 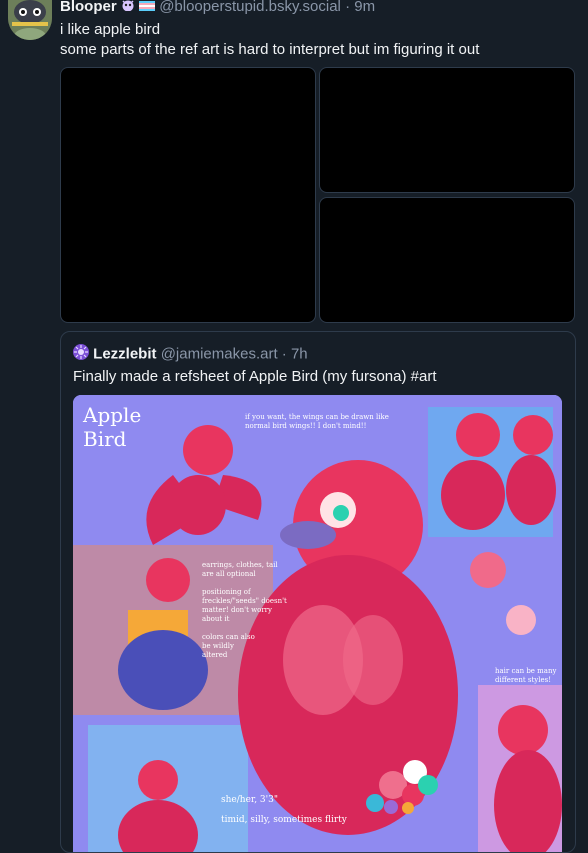 I want to click on quote-author-handle: @jamiemakes.art, so click(x=219, y=353).